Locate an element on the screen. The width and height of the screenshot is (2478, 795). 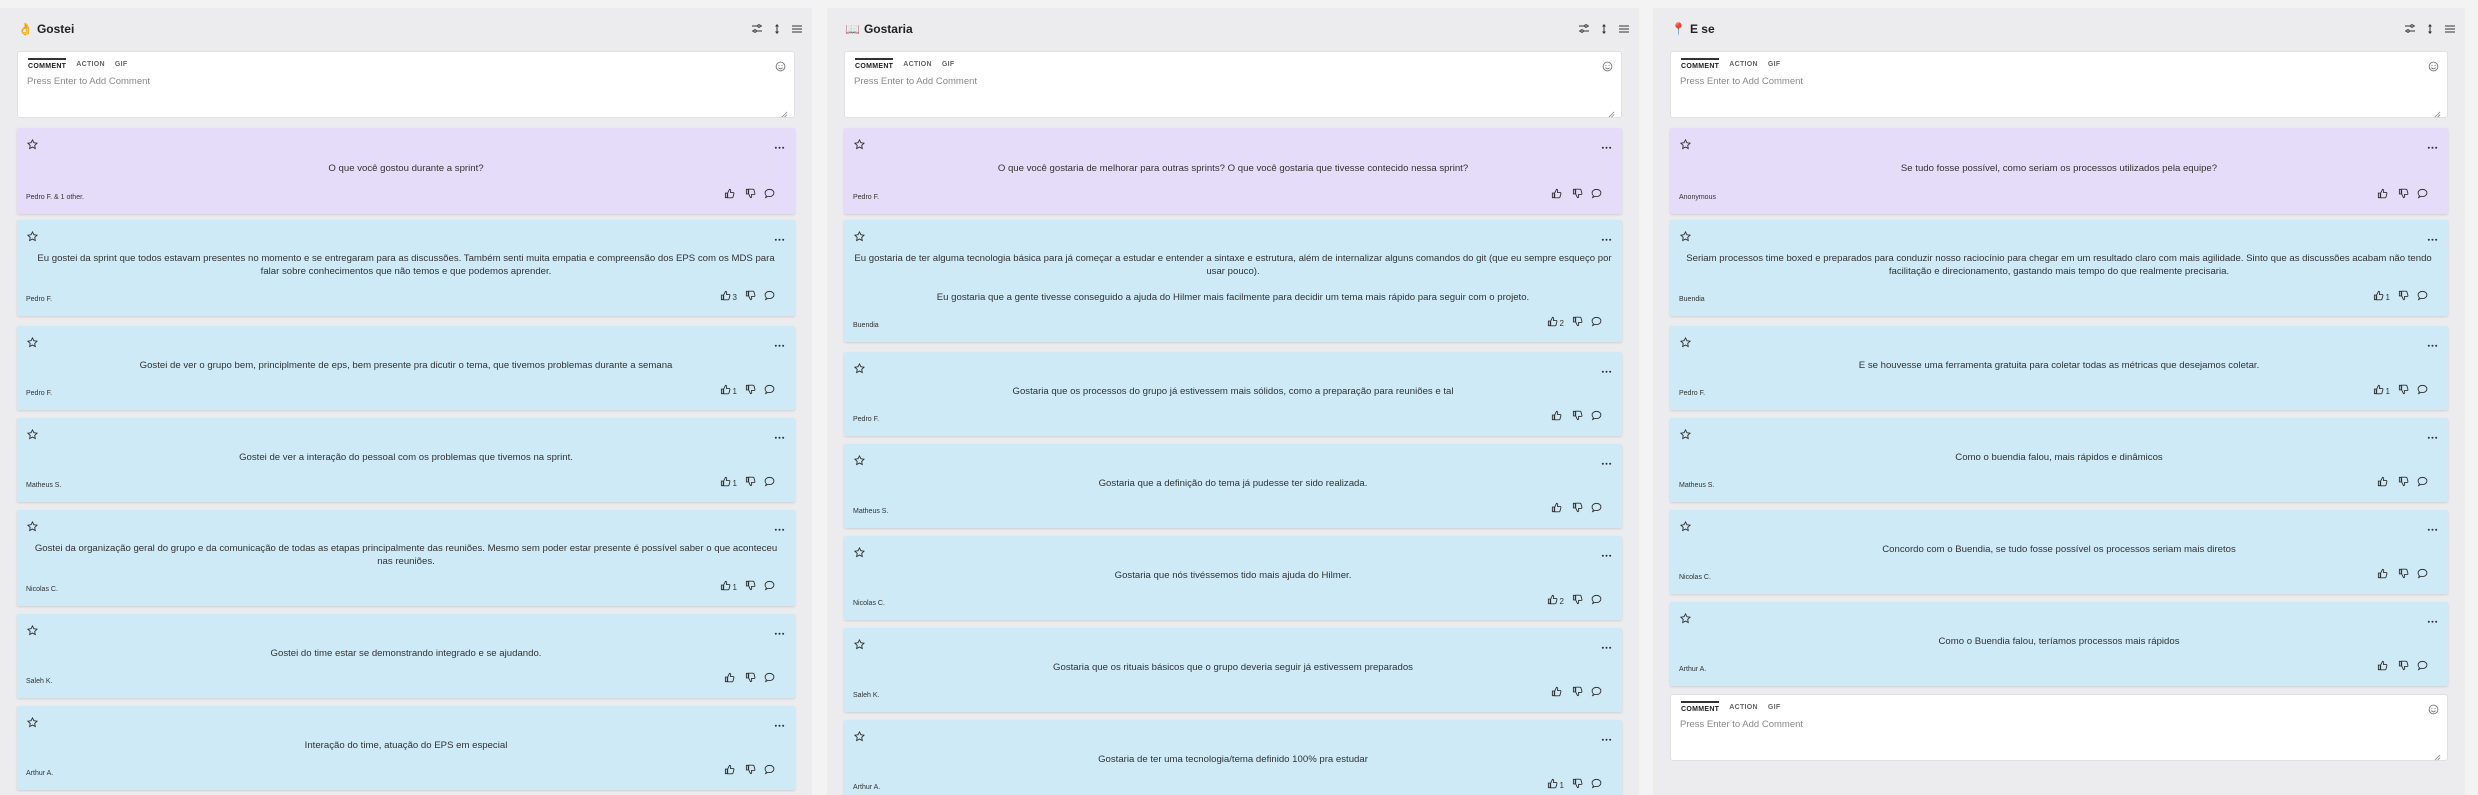
like-button: 3 is located at coordinates (728, 297).